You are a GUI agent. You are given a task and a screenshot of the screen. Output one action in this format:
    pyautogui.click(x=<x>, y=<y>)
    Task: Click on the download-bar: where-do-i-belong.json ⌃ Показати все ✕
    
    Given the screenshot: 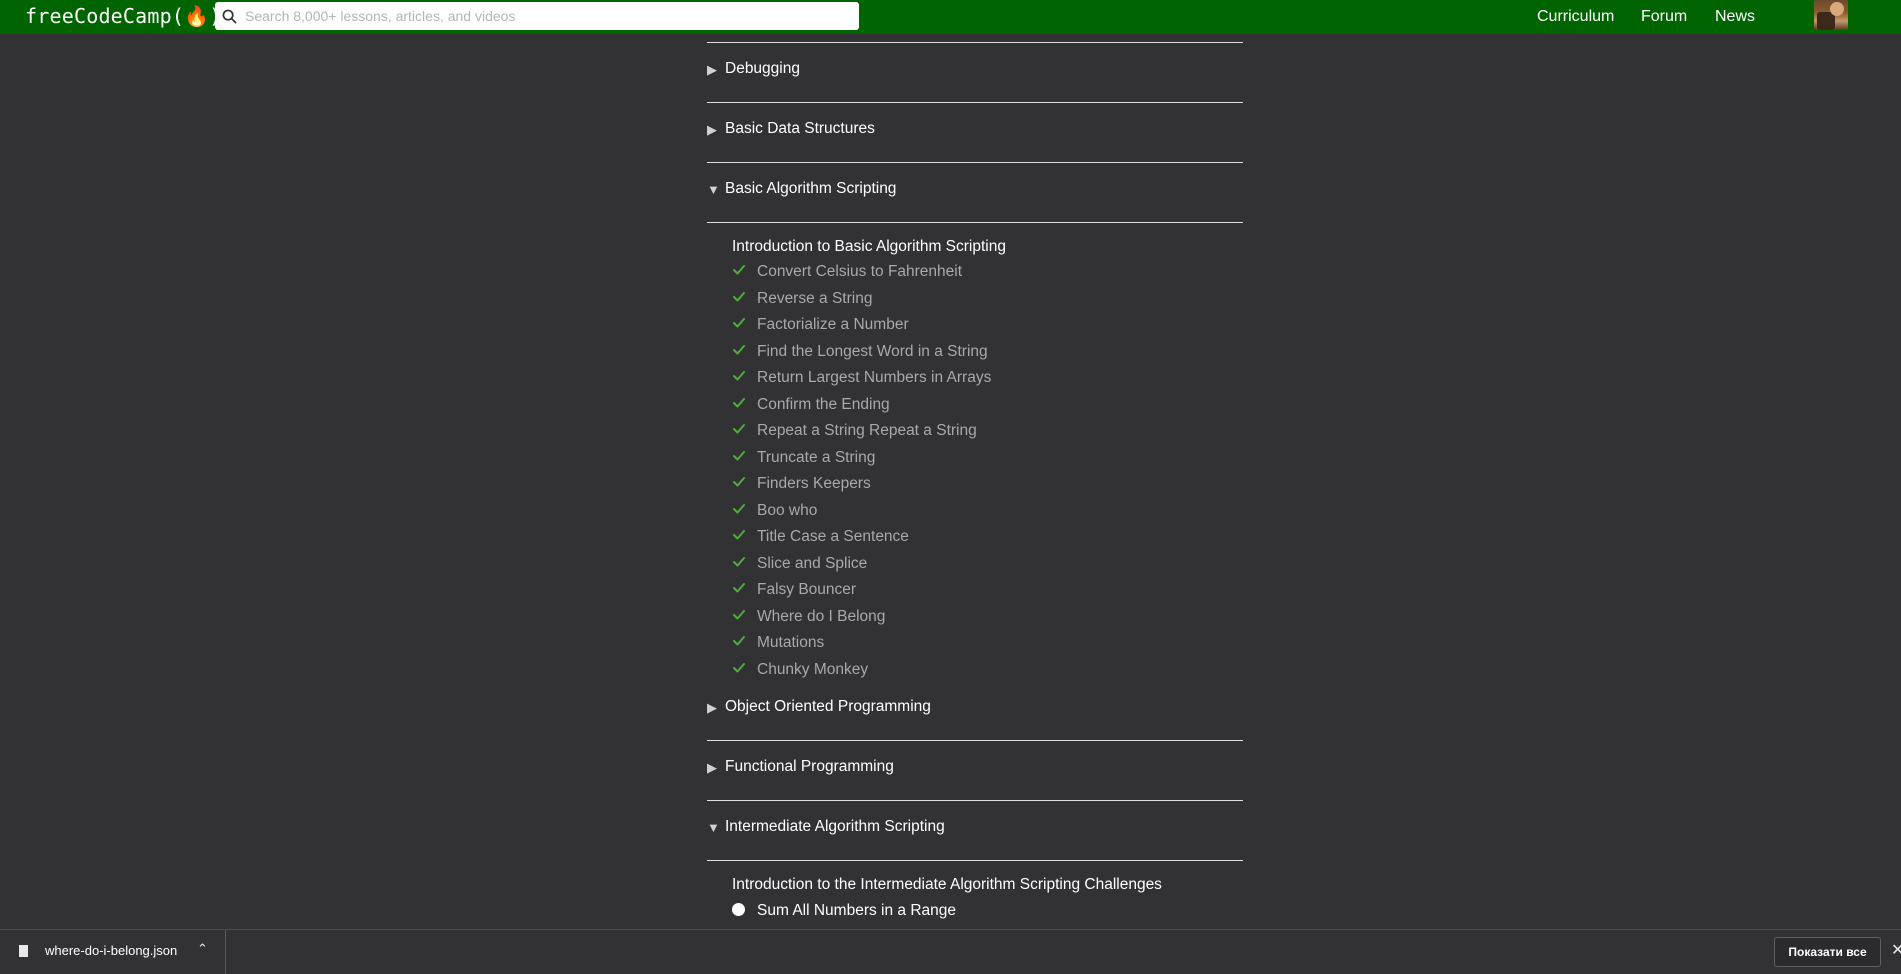 What is the action you would take?
    pyautogui.click(x=950, y=951)
    